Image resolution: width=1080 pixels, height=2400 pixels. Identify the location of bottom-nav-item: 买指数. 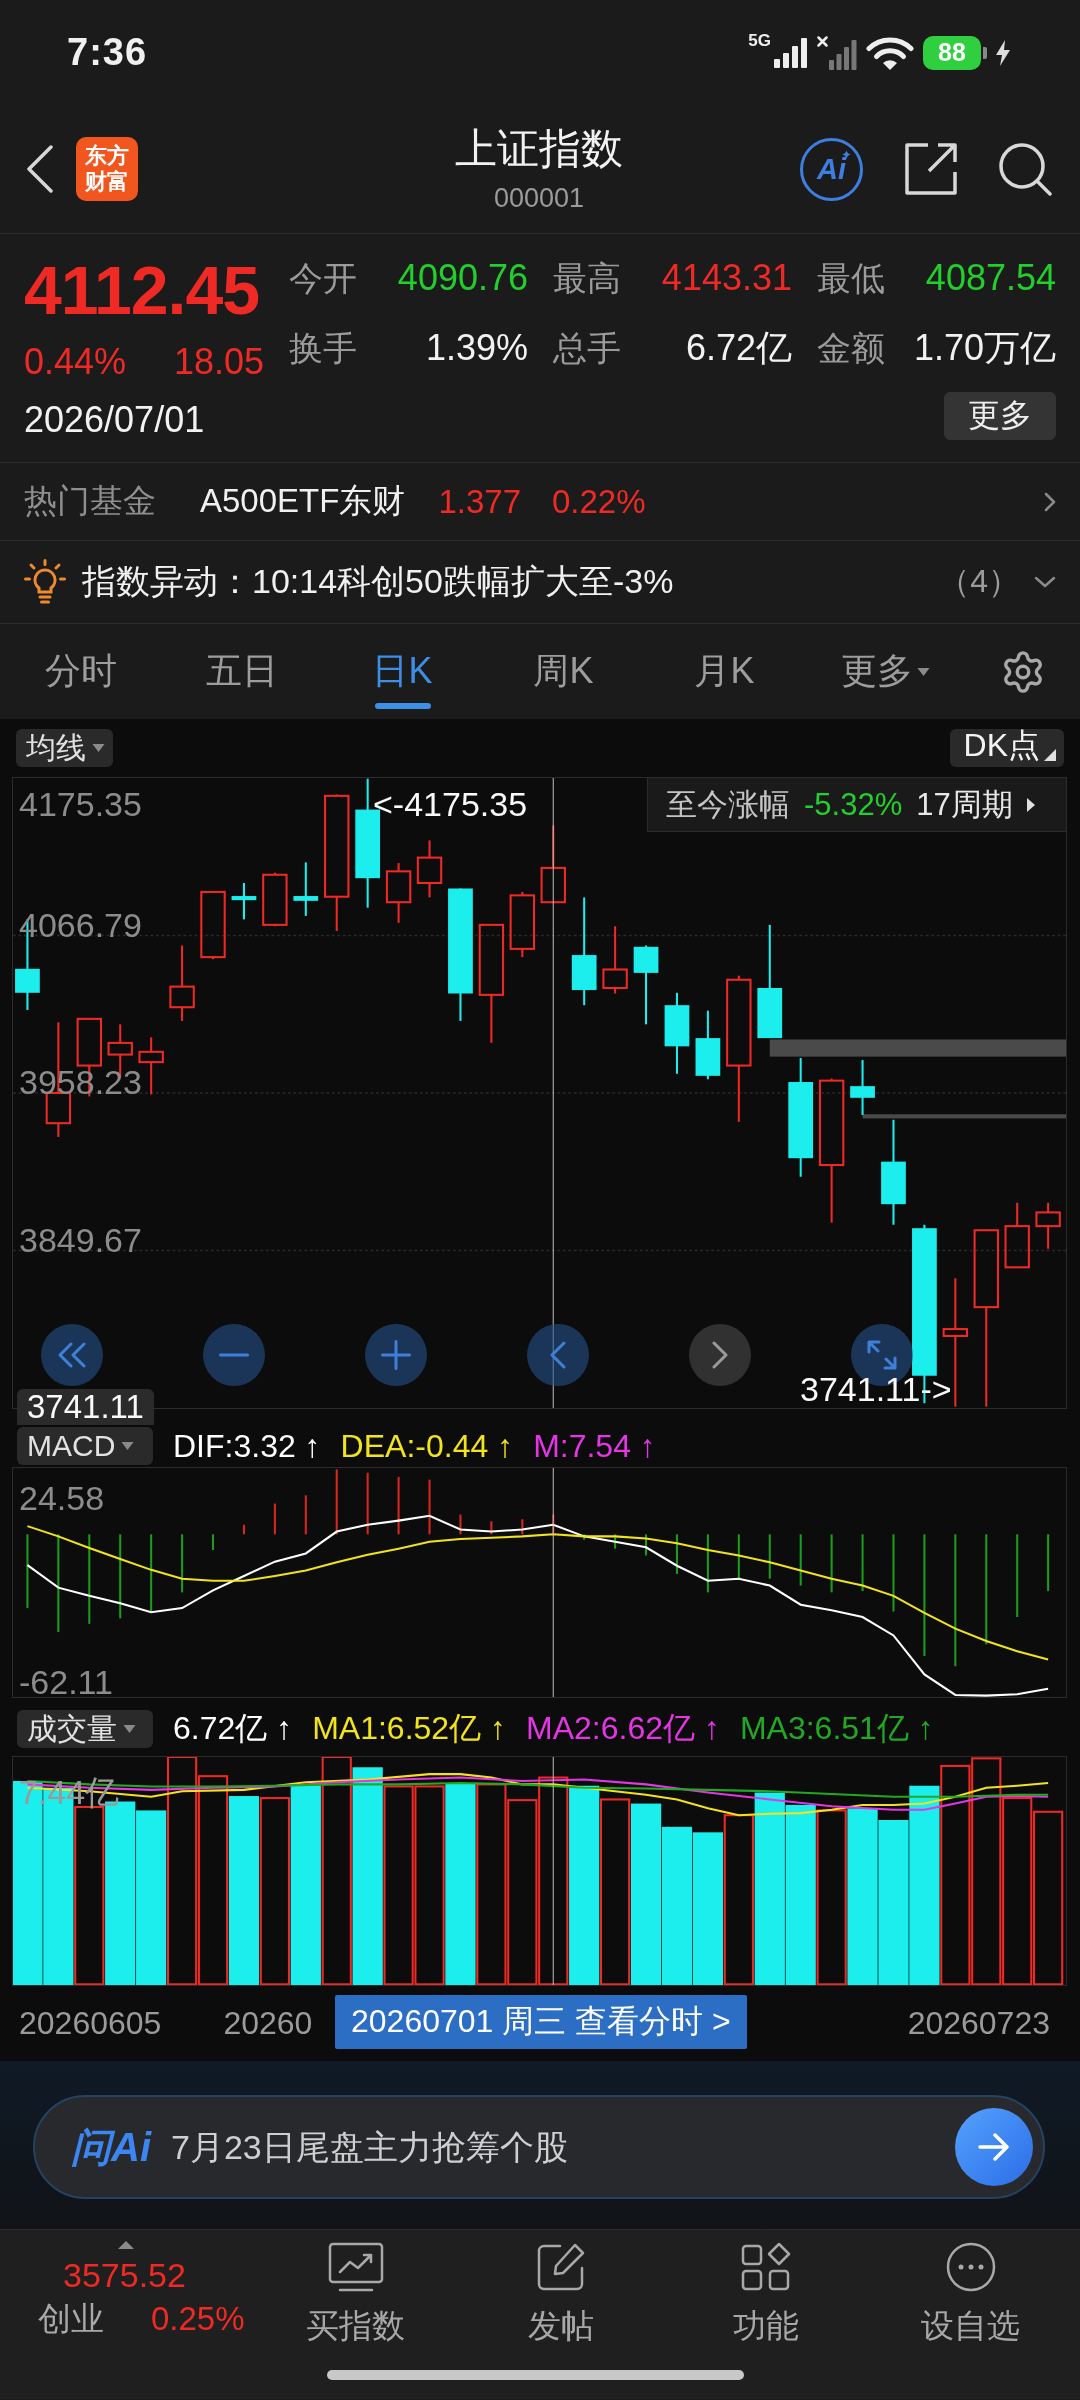
(355, 2294).